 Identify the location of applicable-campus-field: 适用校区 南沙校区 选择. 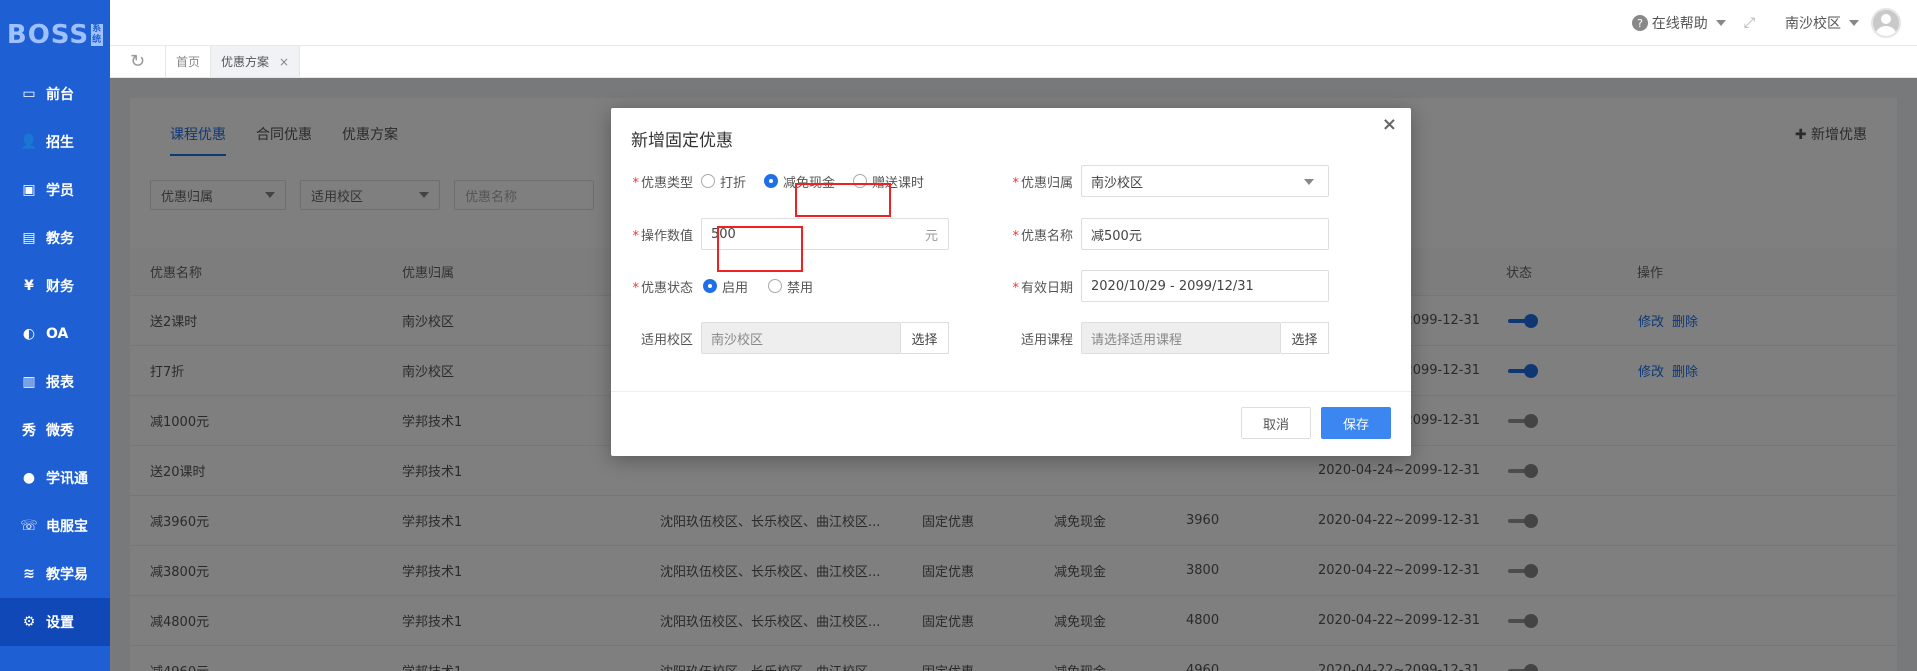
(780, 338).